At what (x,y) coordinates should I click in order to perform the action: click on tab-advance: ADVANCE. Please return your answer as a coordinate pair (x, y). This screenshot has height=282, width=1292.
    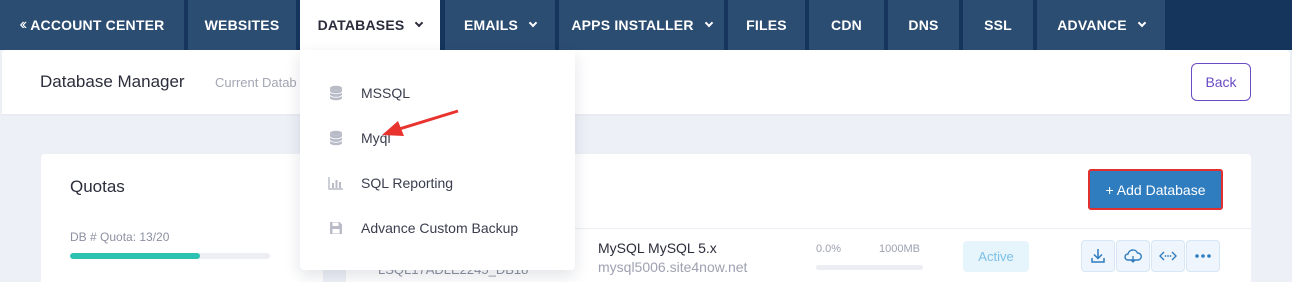
    Looking at the image, I should click on (1101, 25).